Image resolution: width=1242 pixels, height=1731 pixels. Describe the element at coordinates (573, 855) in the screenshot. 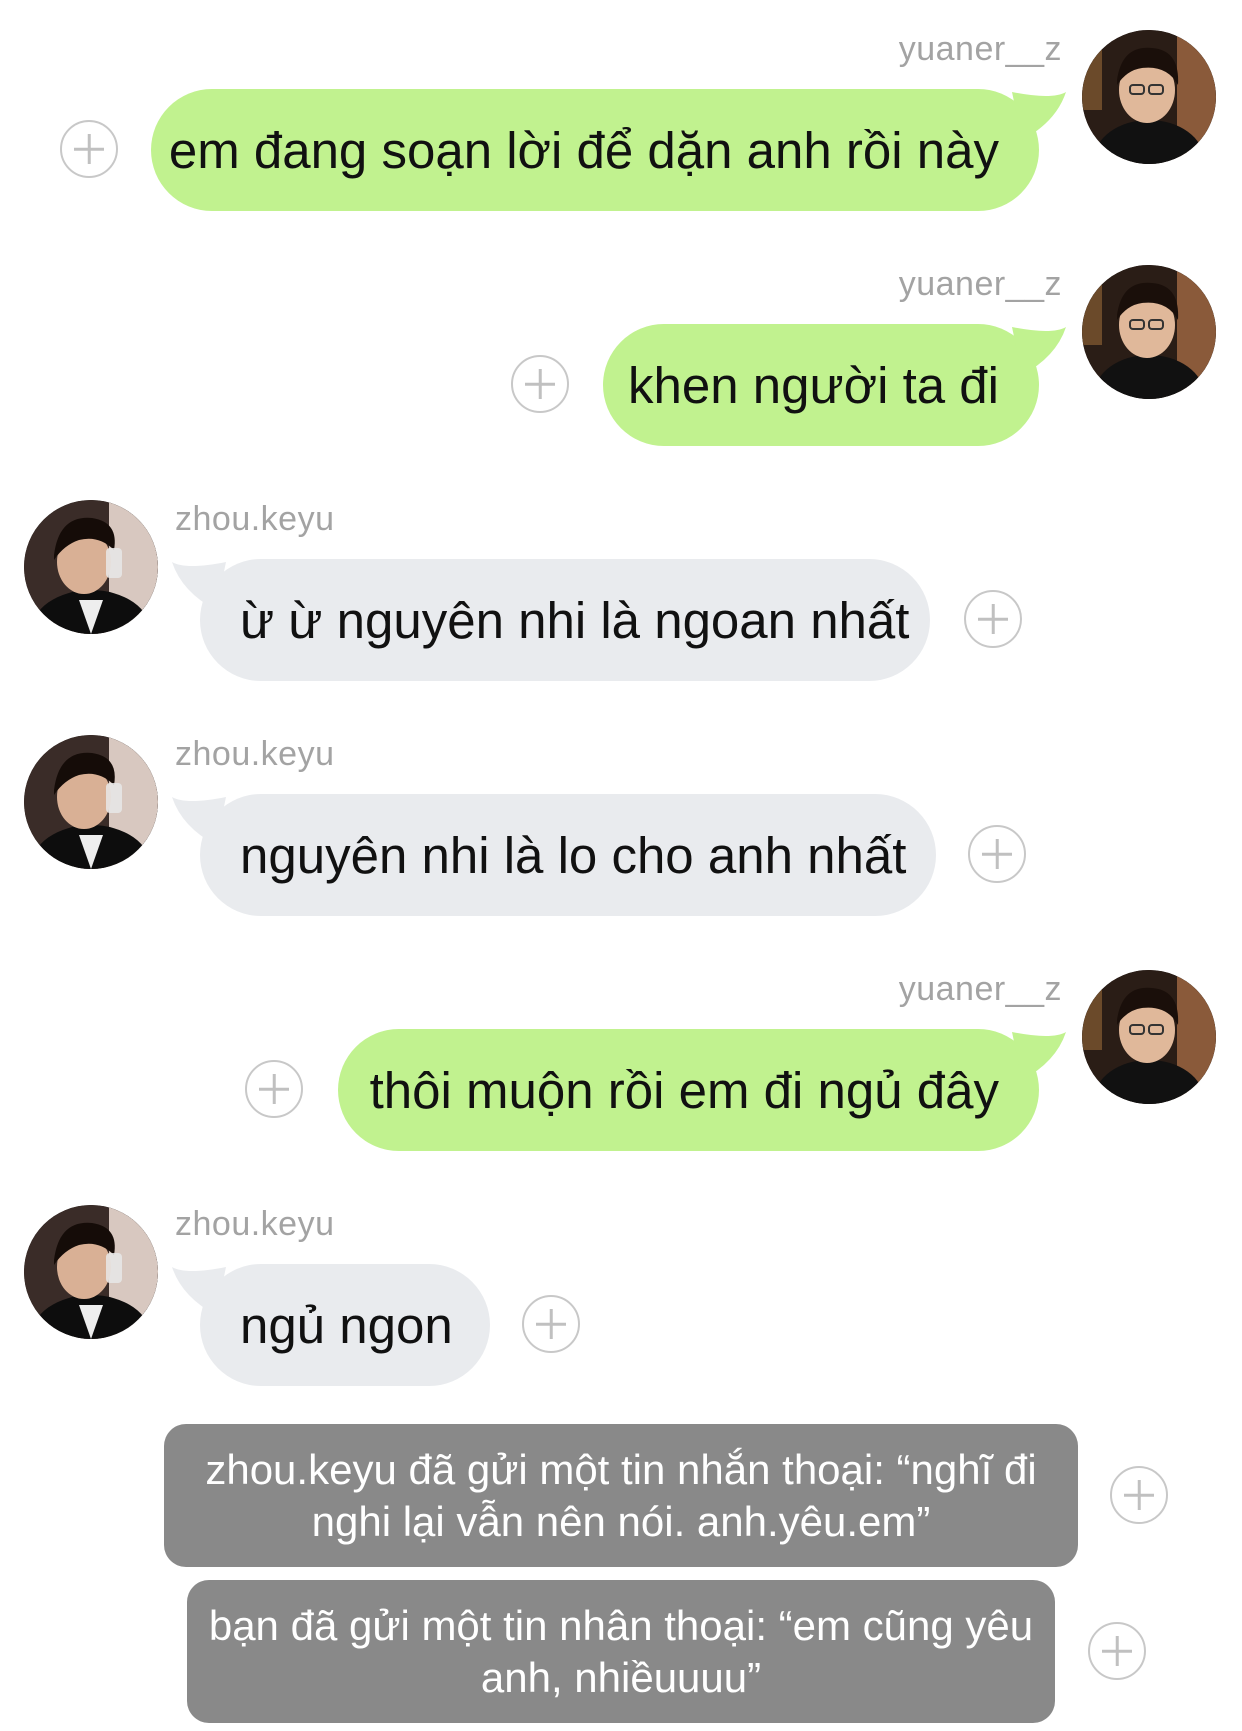

I see `message-text: nguyên nhi là lo cho anh nhất` at that location.